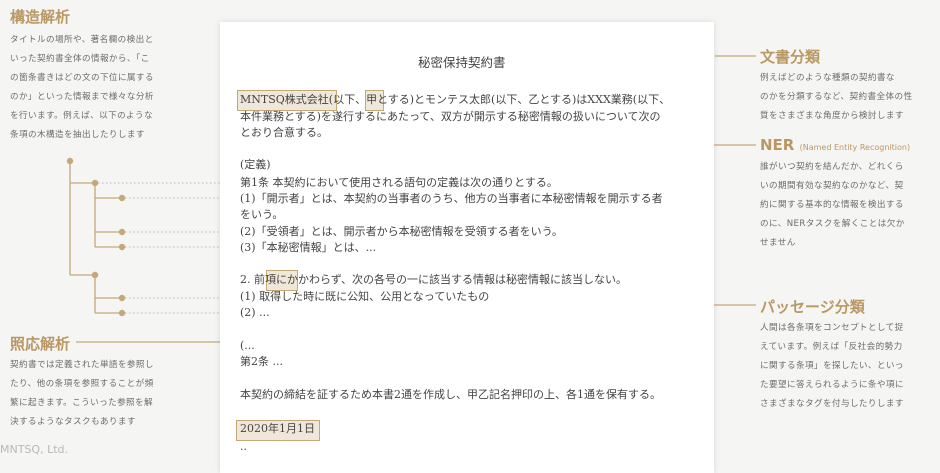 This screenshot has height=473, width=940. What do you see at coordinates (255, 164) in the screenshot?
I see `document-line: (定義)` at bounding box center [255, 164].